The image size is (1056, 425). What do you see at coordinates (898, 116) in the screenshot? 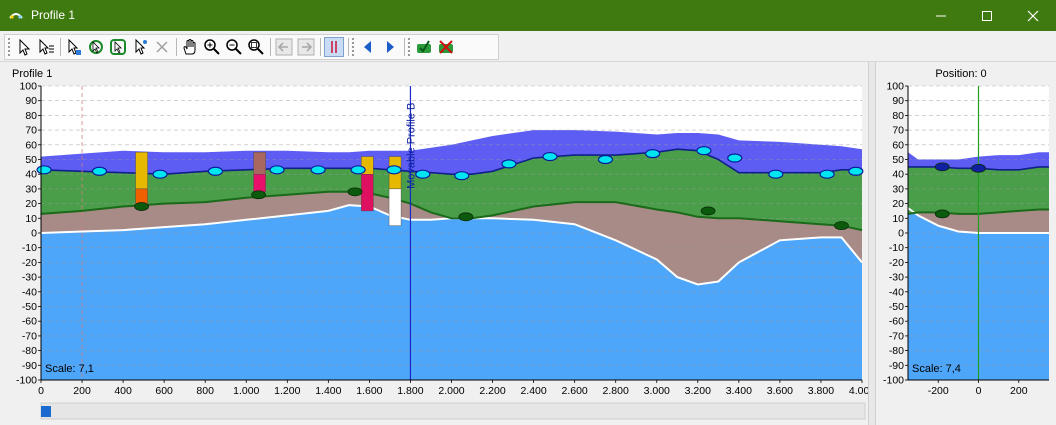
I see `y-tick-label: 80` at bounding box center [898, 116].